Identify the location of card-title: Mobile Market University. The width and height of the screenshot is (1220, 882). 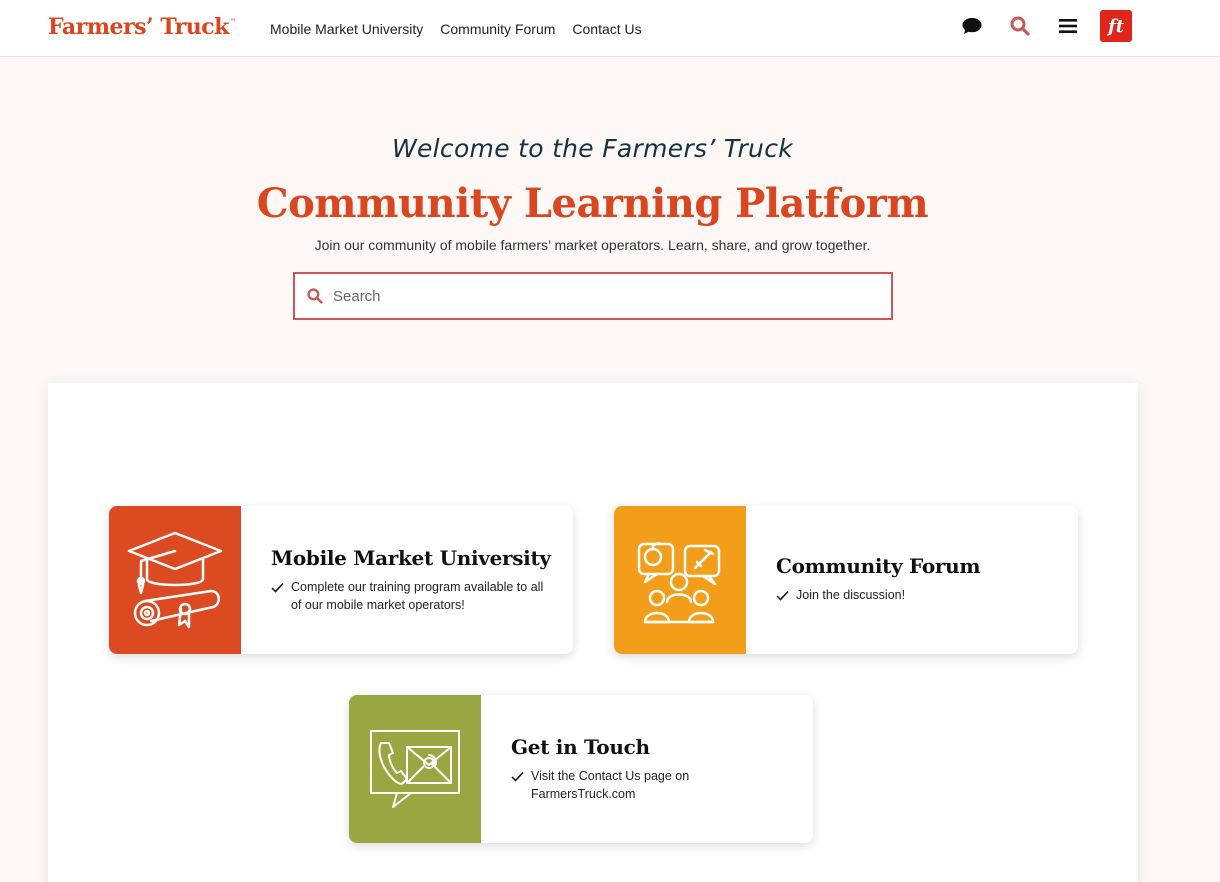
(411, 558).